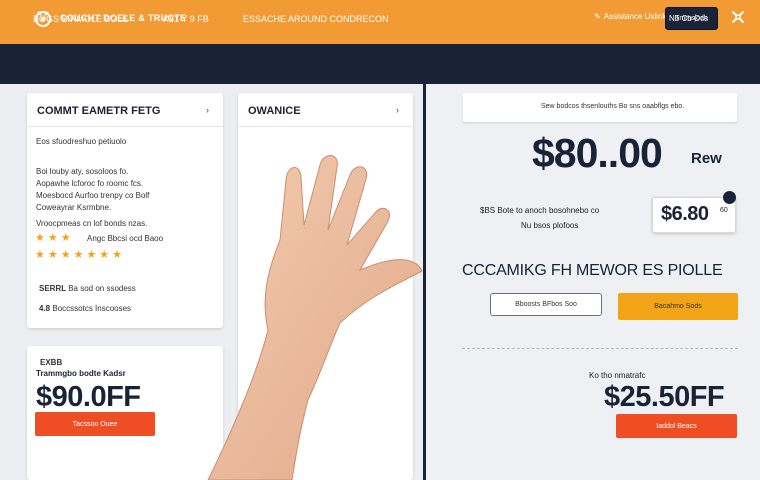  What do you see at coordinates (82, 171) in the screenshot?
I see `feature-line: Boi louby aty, sosoloos fo.` at bounding box center [82, 171].